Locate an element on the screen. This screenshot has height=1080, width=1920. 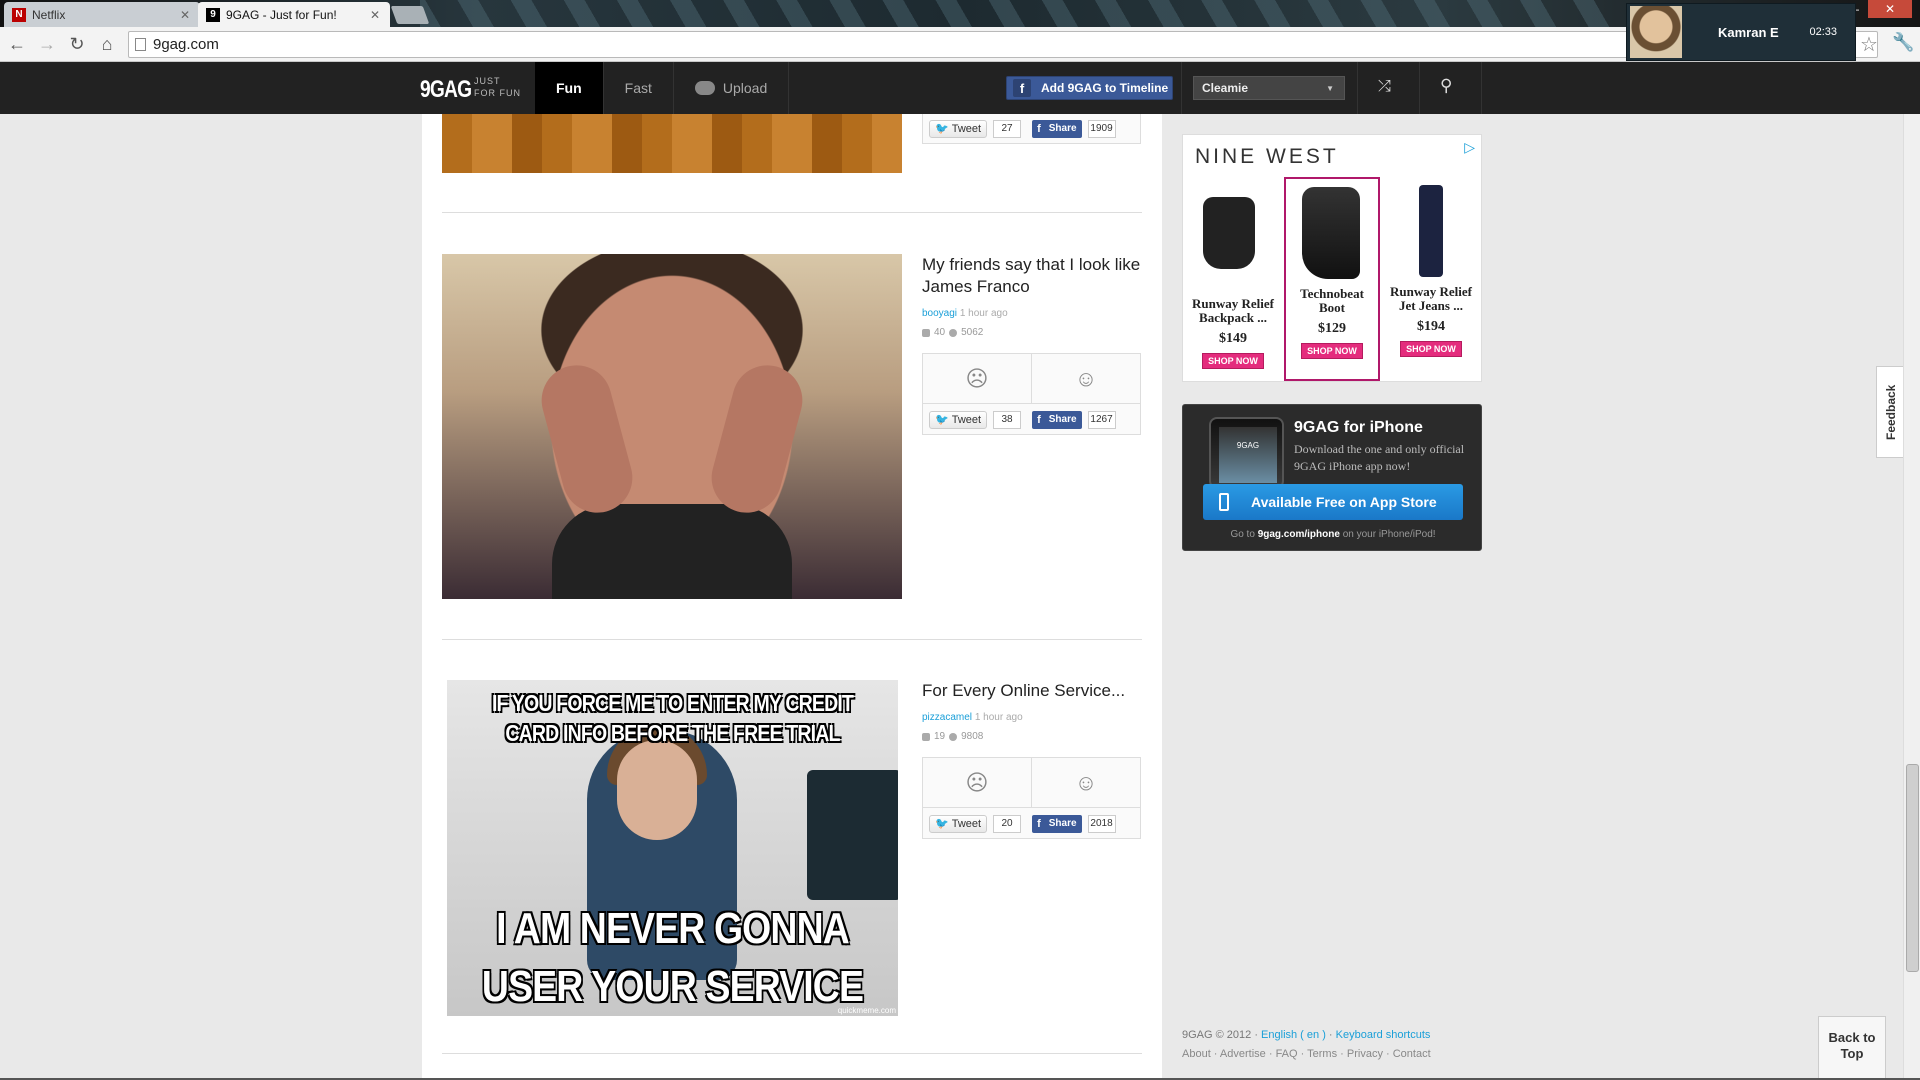
user-profile-widget: Kamran E 02:33 is located at coordinates (1741, 32).